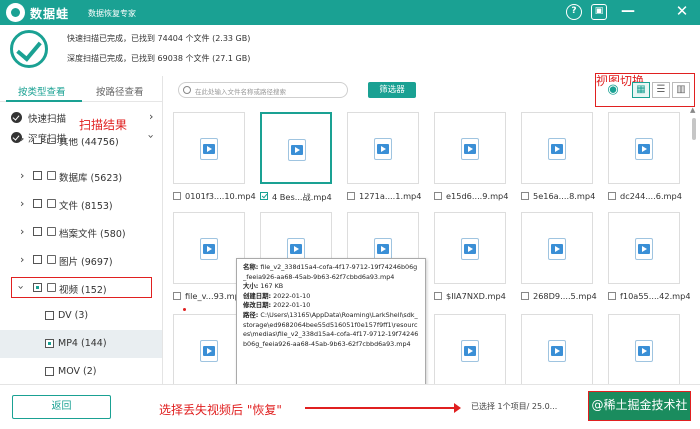 The width and height of the screenshot is (700, 429). I want to click on sidebar-item-database: › 数据库 (5623), so click(81, 176).